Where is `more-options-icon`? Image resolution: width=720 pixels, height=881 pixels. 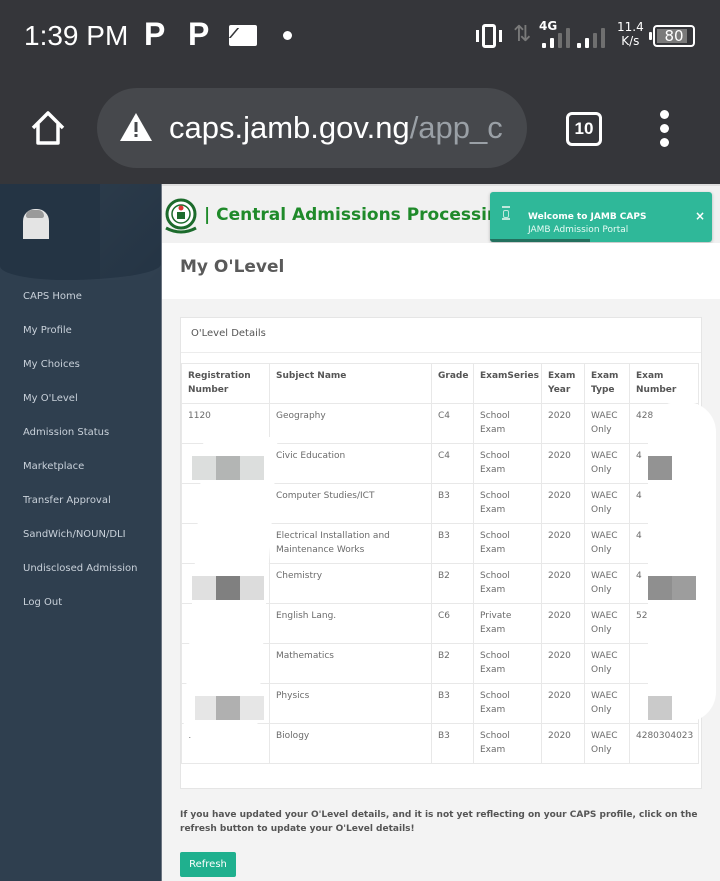 more-options-icon is located at coordinates (664, 129).